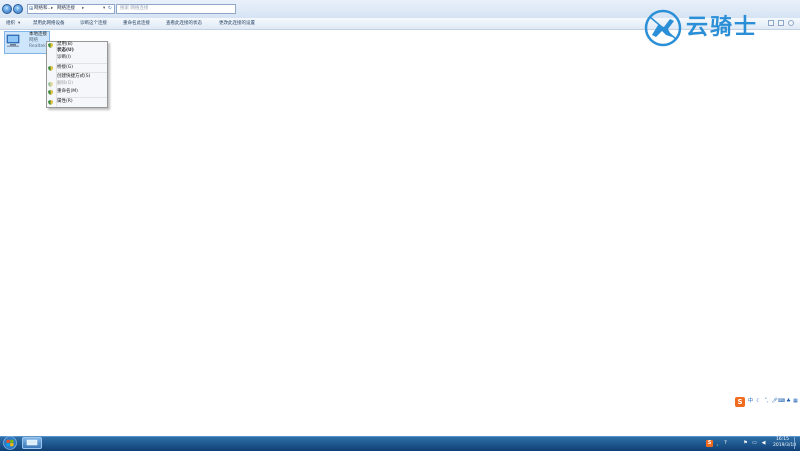 This screenshot has height=451, width=800. I want to click on tray-sogou-icon: S, so click(709, 443).